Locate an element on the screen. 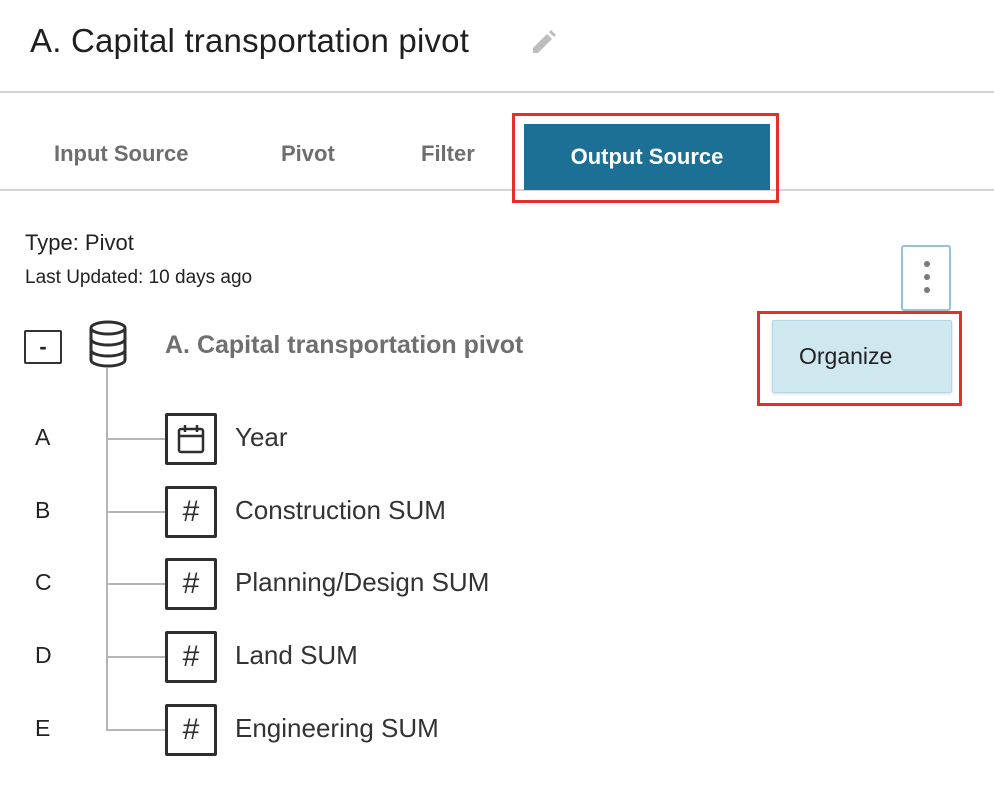  calendar-icon is located at coordinates (191, 439).